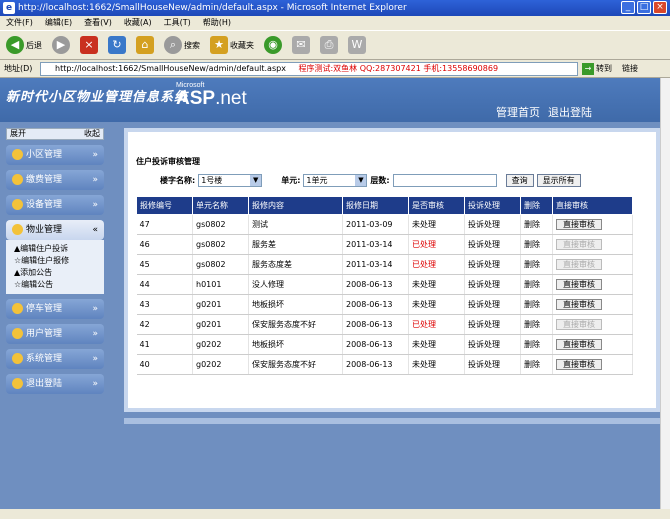 The image size is (670, 519). I want to click on media-icon: ◉, so click(273, 45).